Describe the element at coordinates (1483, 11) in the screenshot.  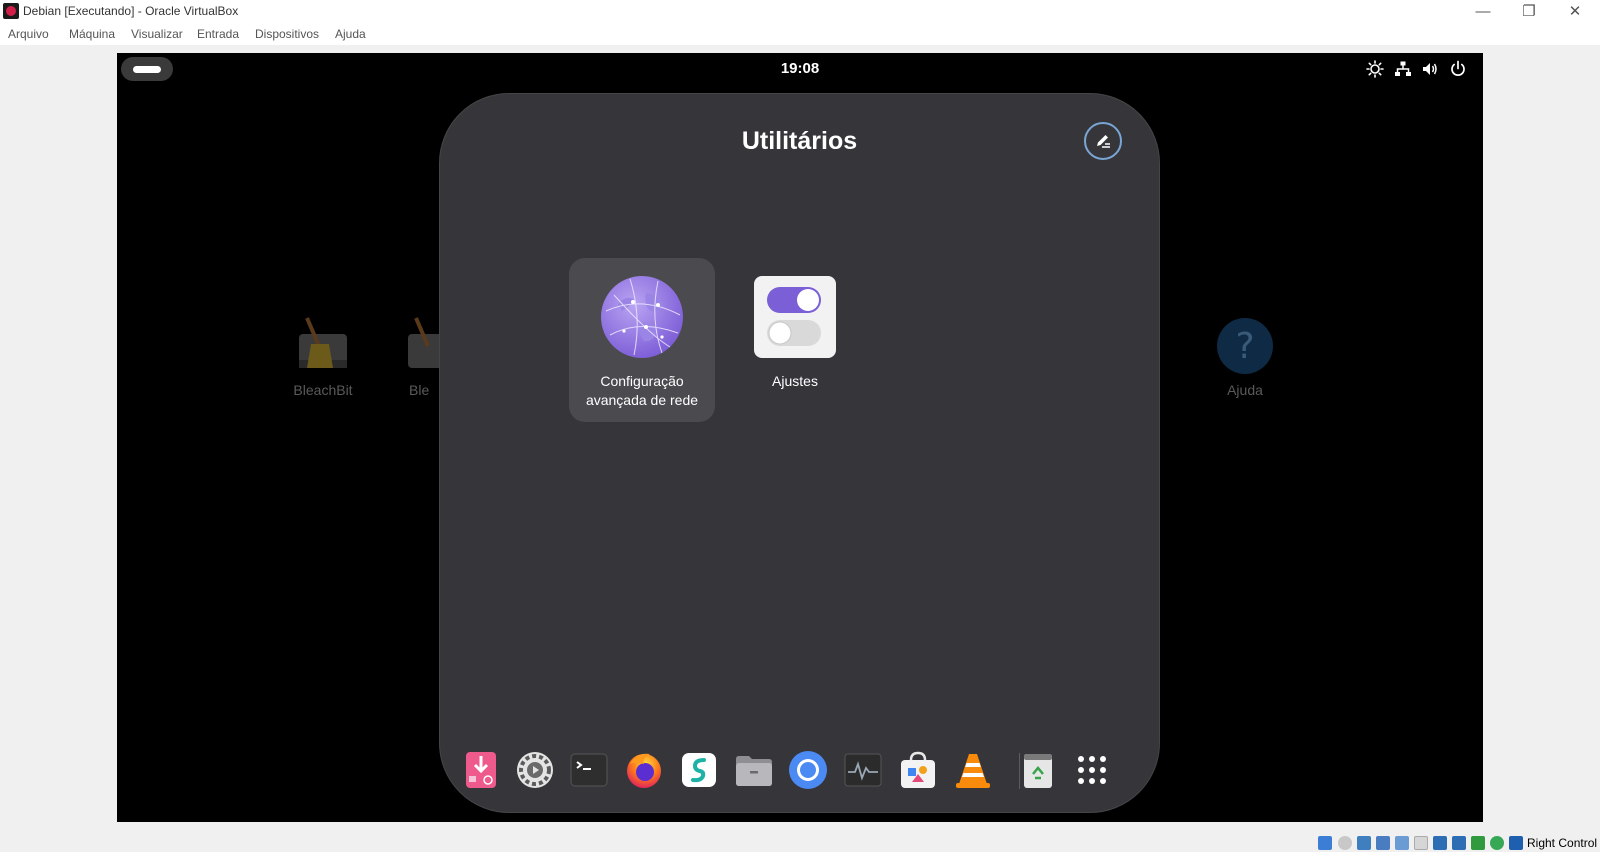
I see `minimize-button: —` at that location.